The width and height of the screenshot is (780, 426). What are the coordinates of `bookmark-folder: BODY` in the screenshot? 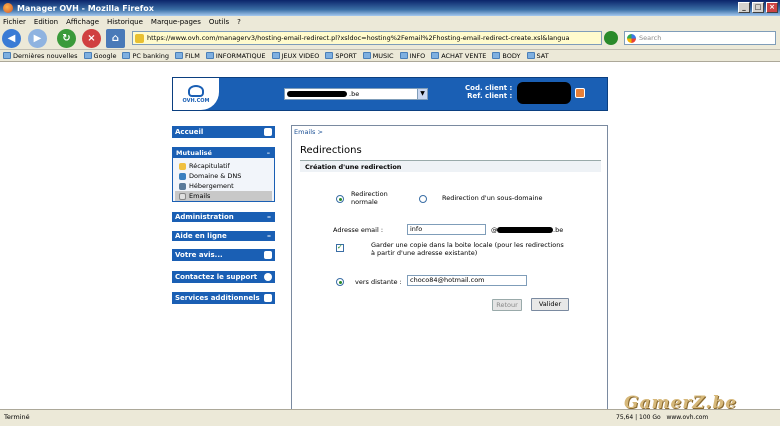 It's located at (506, 56).